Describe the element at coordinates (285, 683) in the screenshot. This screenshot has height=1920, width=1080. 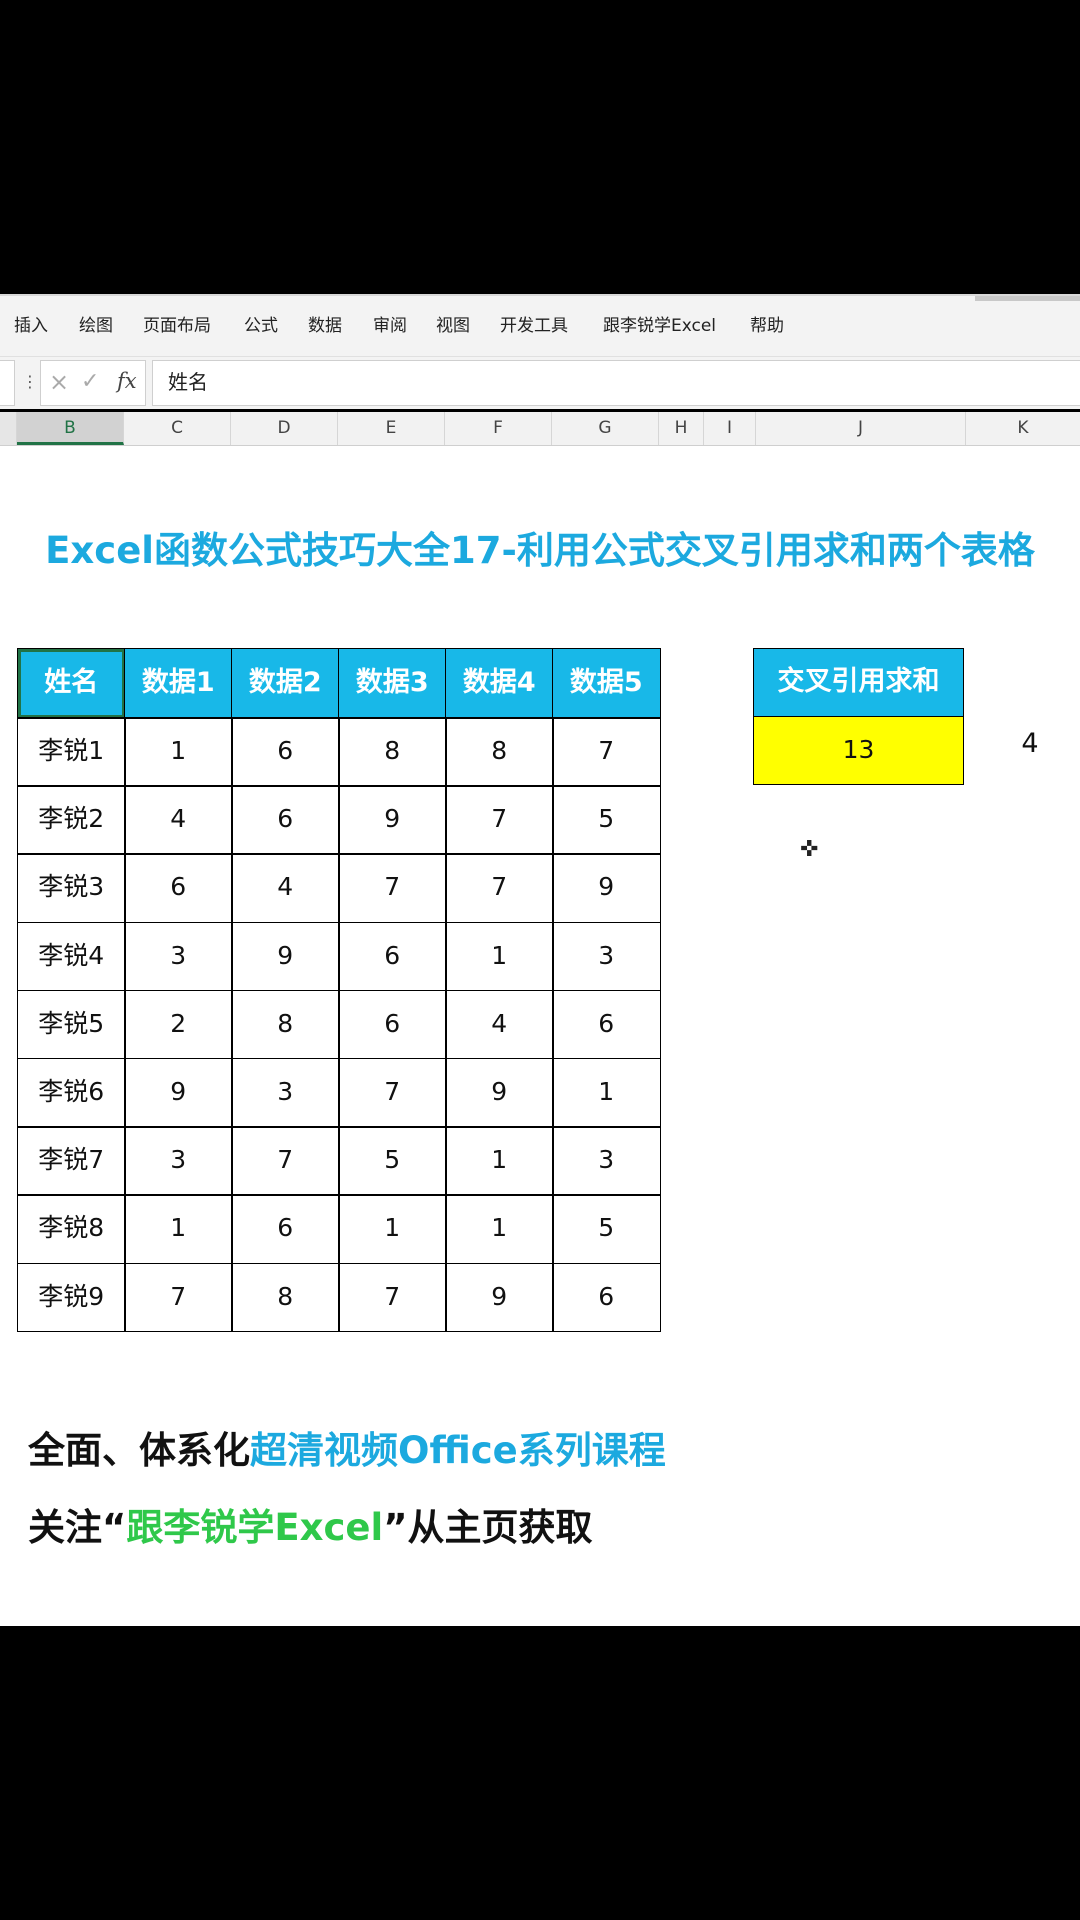
I see `table-header-cell: 数据2` at that location.